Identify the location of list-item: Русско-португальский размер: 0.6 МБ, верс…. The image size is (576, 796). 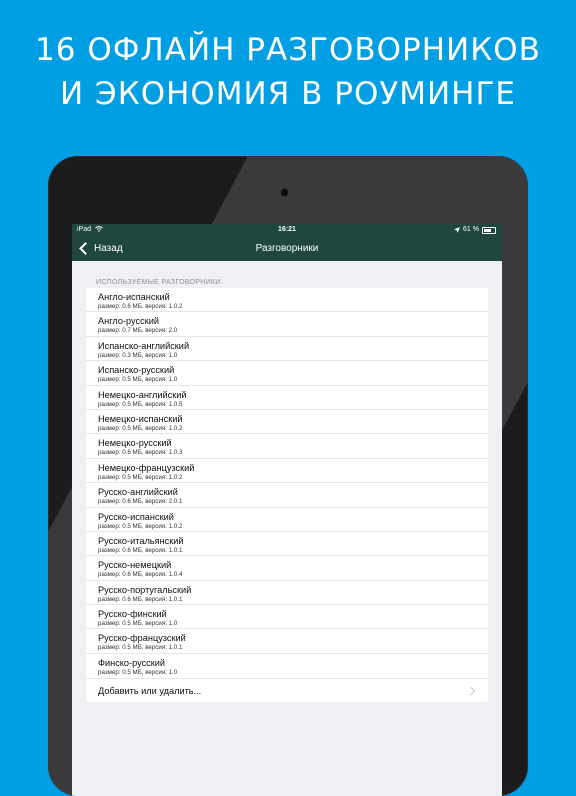
(287, 593).